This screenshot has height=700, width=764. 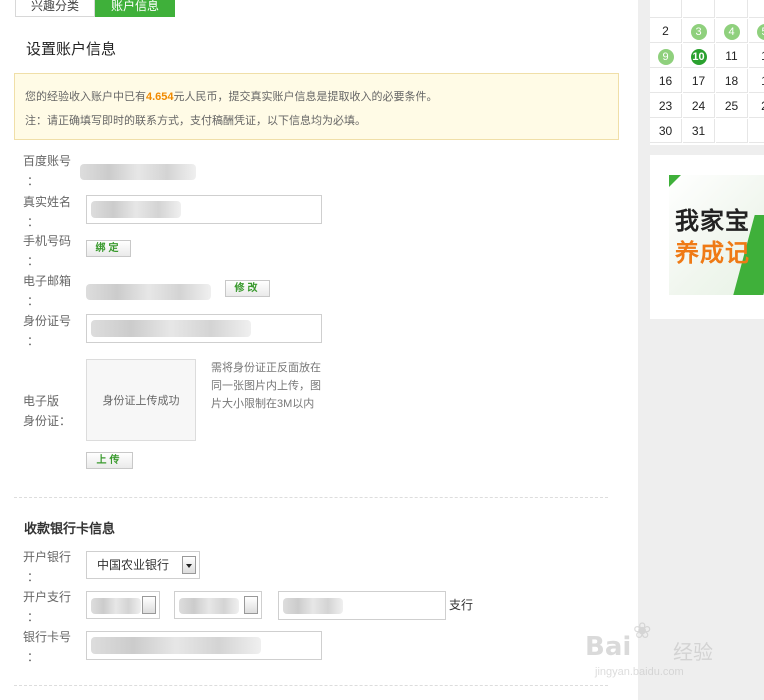 I want to click on bind-phone-button: 绑定, so click(x=108, y=248).